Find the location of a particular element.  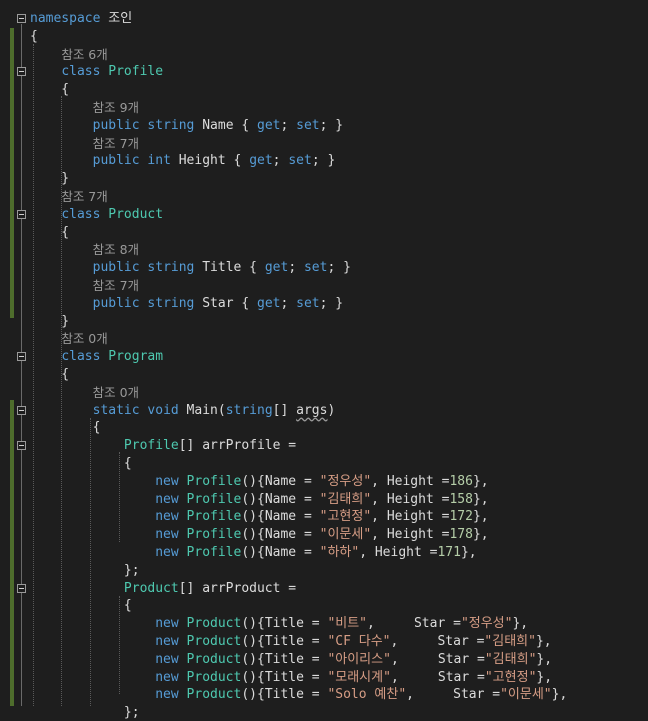

code-line: class Product is located at coordinates (324, 214).